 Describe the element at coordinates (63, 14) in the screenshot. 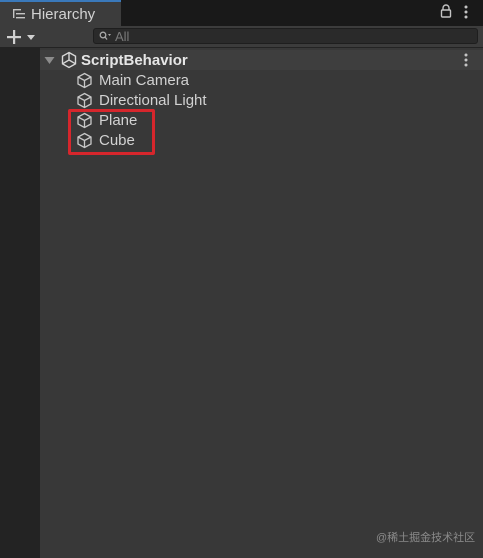

I see `tab-label: Hierarchy` at that location.